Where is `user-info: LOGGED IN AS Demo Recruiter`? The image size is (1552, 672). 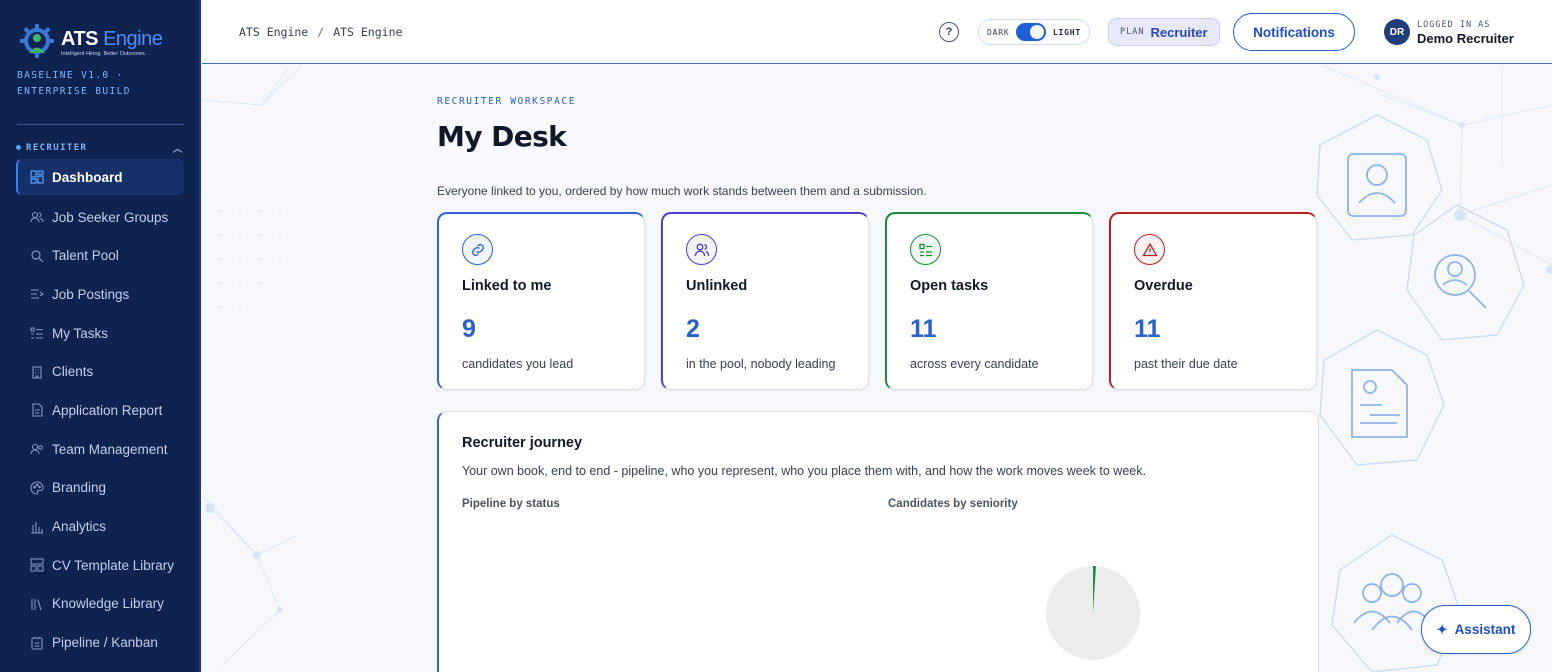 user-info: LOGGED IN AS Demo Recruiter is located at coordinates (1465, 33).